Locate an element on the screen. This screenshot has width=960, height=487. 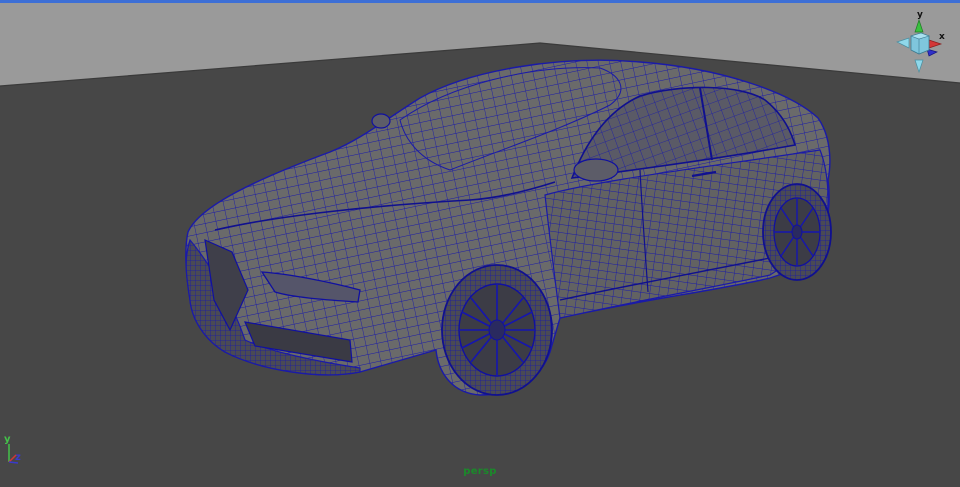
axis-y-label: y is located at coordinates (7, 439).